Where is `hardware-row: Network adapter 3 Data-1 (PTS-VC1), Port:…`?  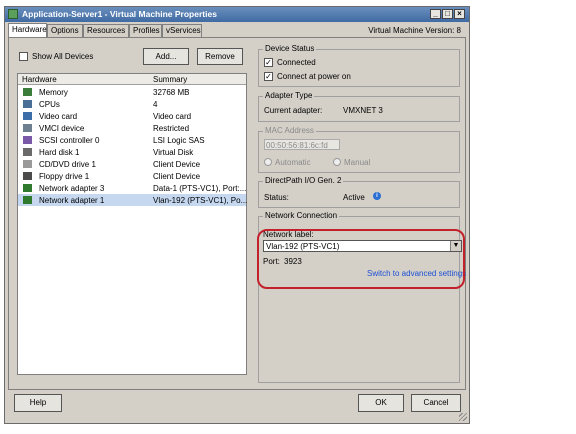 hardware-row: Network adapter 3 Data-1 (PTS-VC1), Port:… is located at coordinates (132, 188).